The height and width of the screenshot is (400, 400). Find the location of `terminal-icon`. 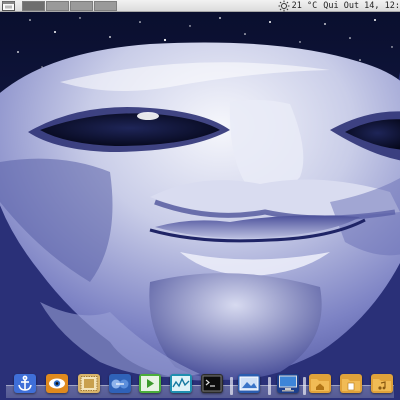

terminal-icon is located at coordinates (212, 383).